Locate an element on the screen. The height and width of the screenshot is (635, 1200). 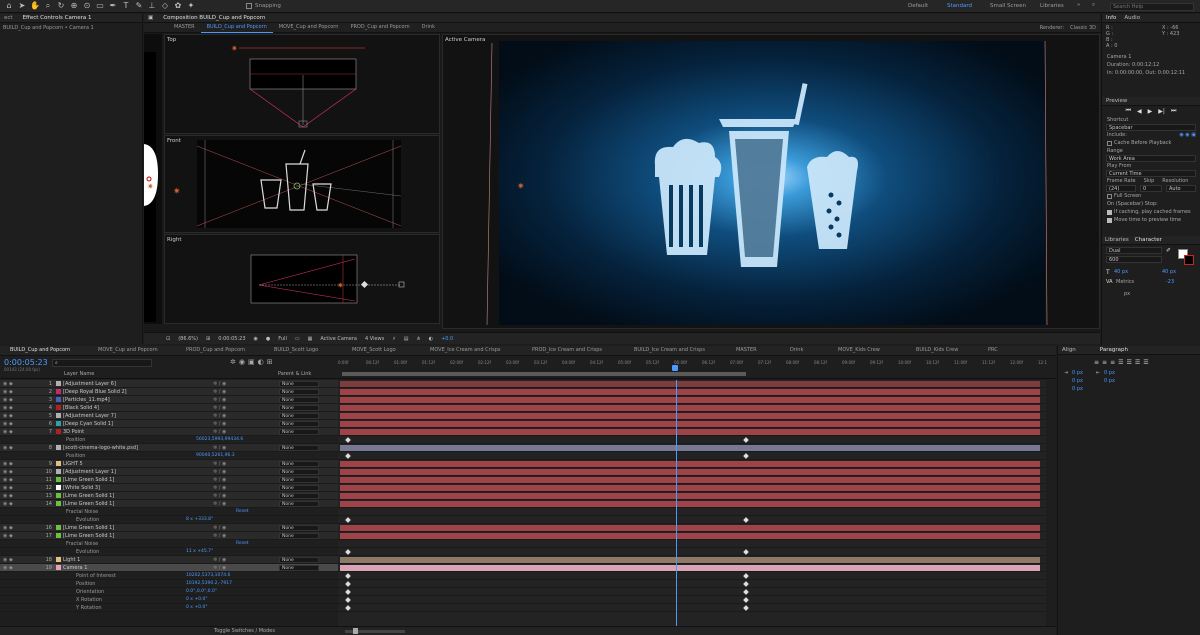
hand-tool-icon: ✋ is located at coordinates (35, 6).